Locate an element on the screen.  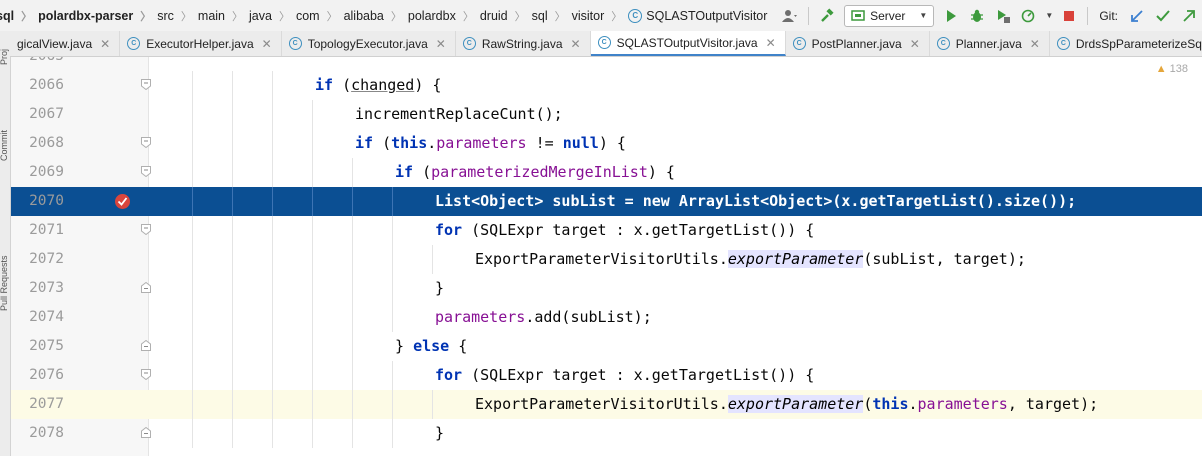
run-configuration-select: Server ▼ is located at coordinates (889, 15).